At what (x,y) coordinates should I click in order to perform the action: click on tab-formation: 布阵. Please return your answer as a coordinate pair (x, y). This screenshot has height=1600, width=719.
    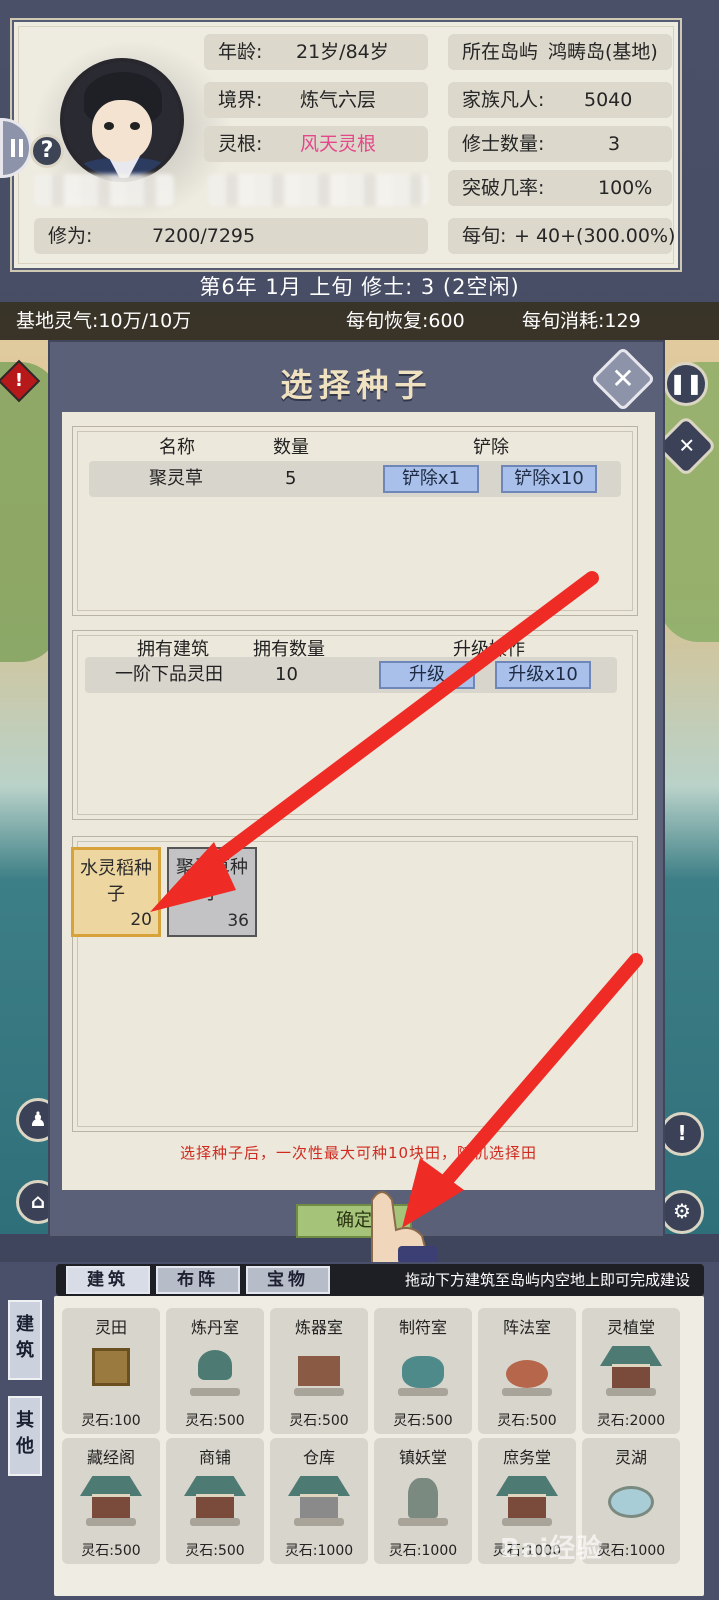
    Looking at the image, I should click on (198, 1280).